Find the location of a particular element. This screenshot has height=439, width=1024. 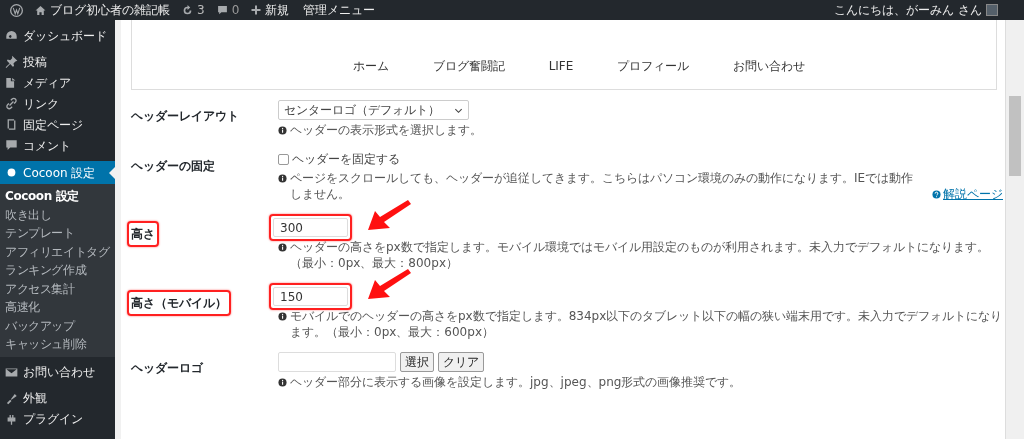

help-page-link: 解説ページ is located at coordinates (967, 194).